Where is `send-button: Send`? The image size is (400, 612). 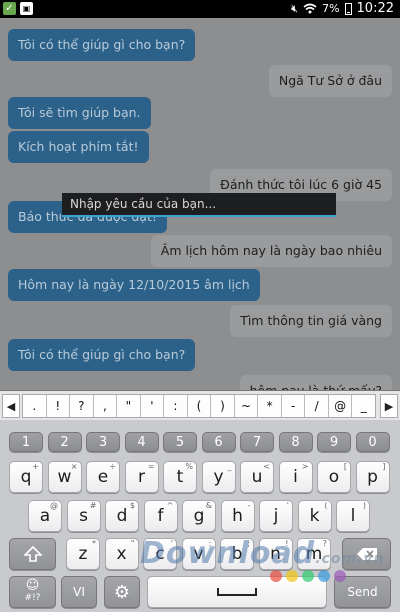 send-button: Send is located at coordinates (362, 592).